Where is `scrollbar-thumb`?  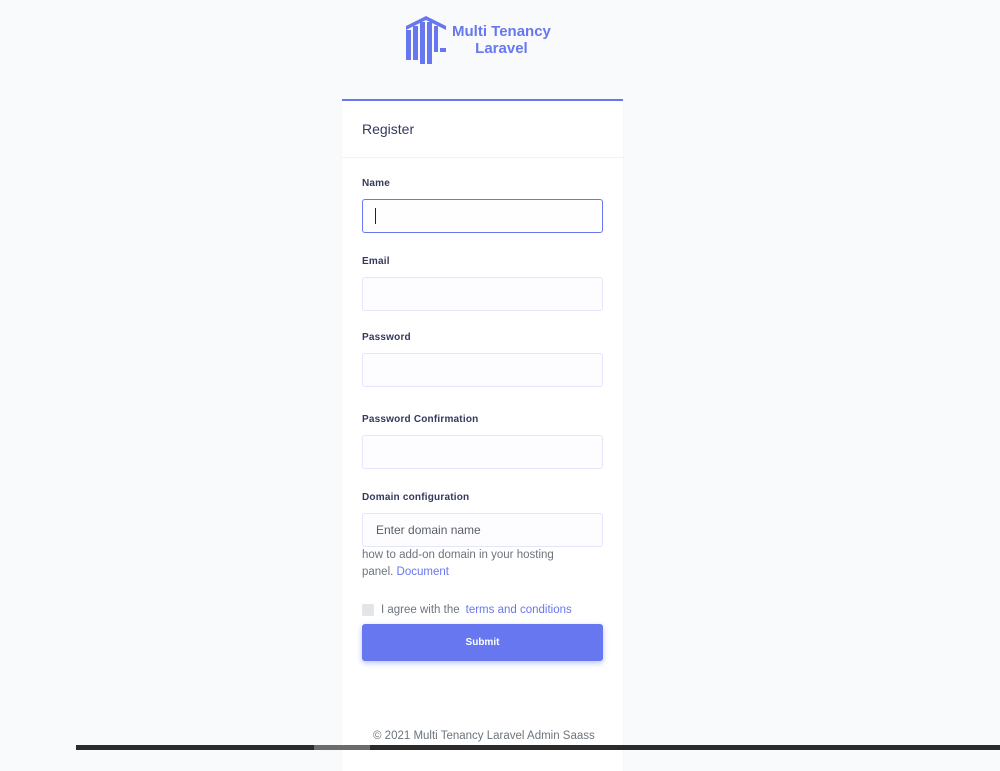 scrollbar-thumb is located at coordinates (342, 747).